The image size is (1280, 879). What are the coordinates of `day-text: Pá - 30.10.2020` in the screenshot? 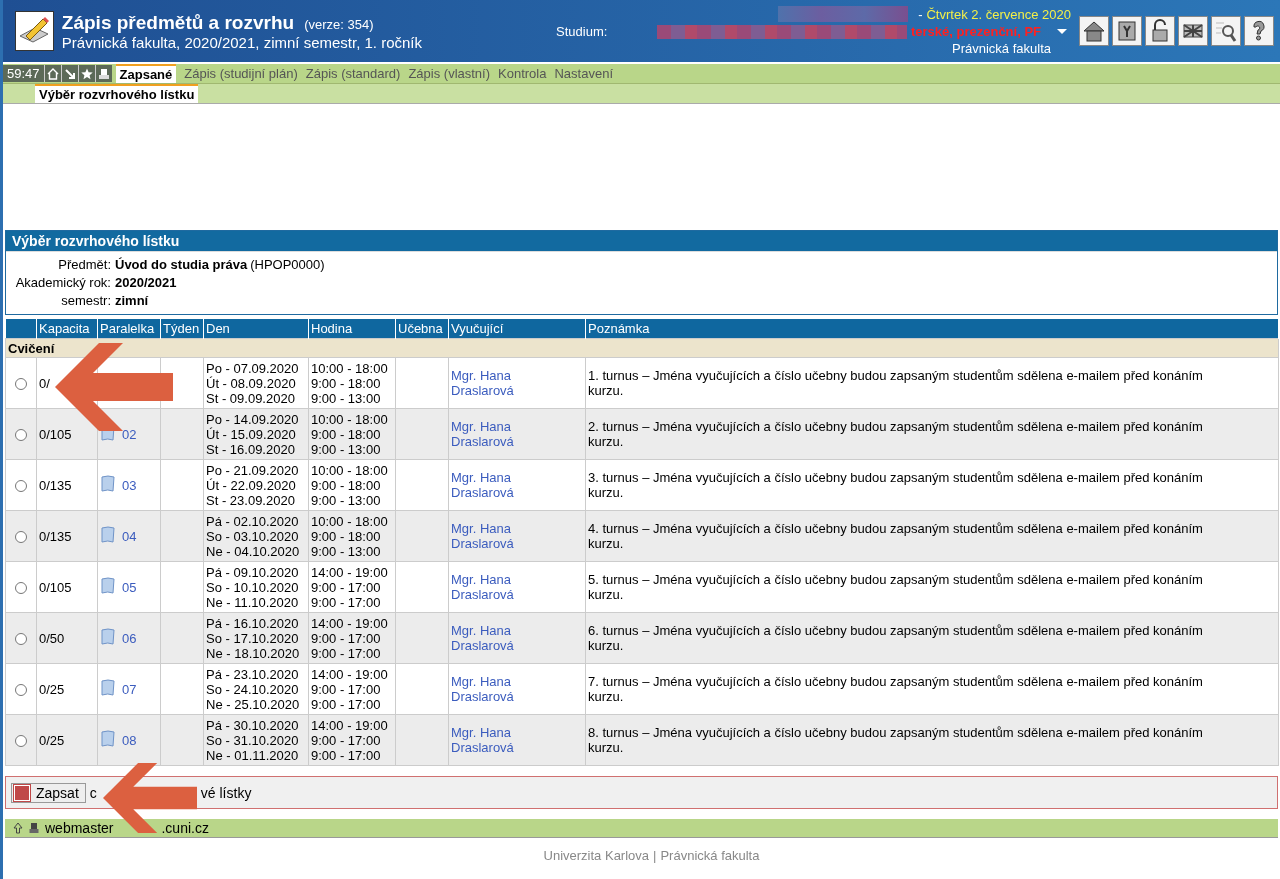 It's located at (253, 725).